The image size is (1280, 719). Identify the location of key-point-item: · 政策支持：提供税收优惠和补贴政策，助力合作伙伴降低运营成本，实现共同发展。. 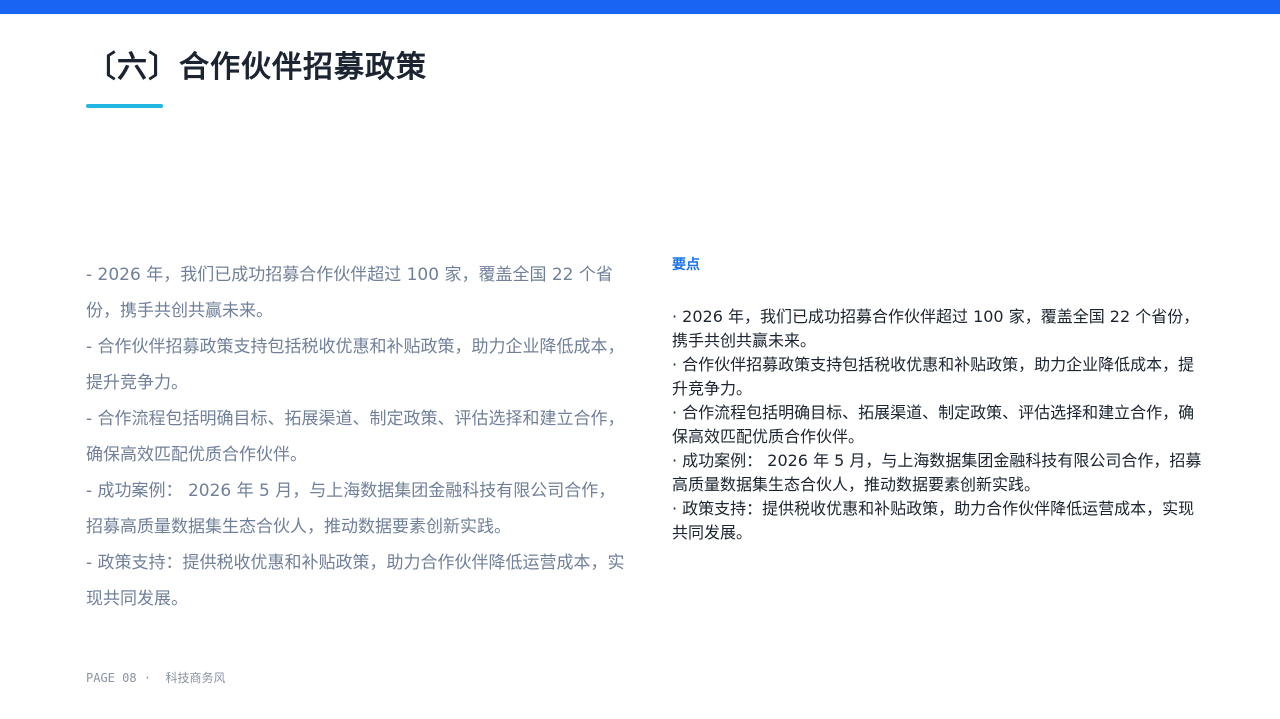
(933, 520).